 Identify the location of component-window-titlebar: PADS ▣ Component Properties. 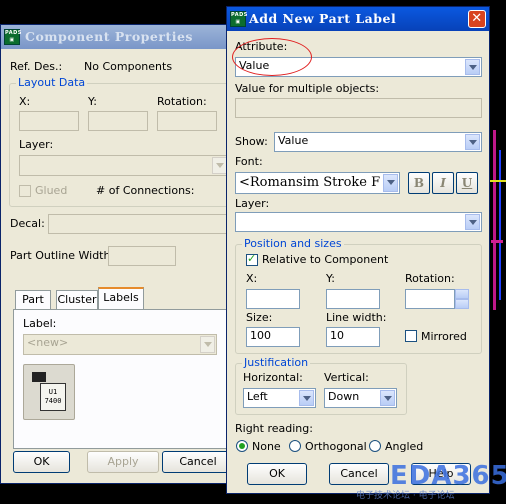
(116, 37).